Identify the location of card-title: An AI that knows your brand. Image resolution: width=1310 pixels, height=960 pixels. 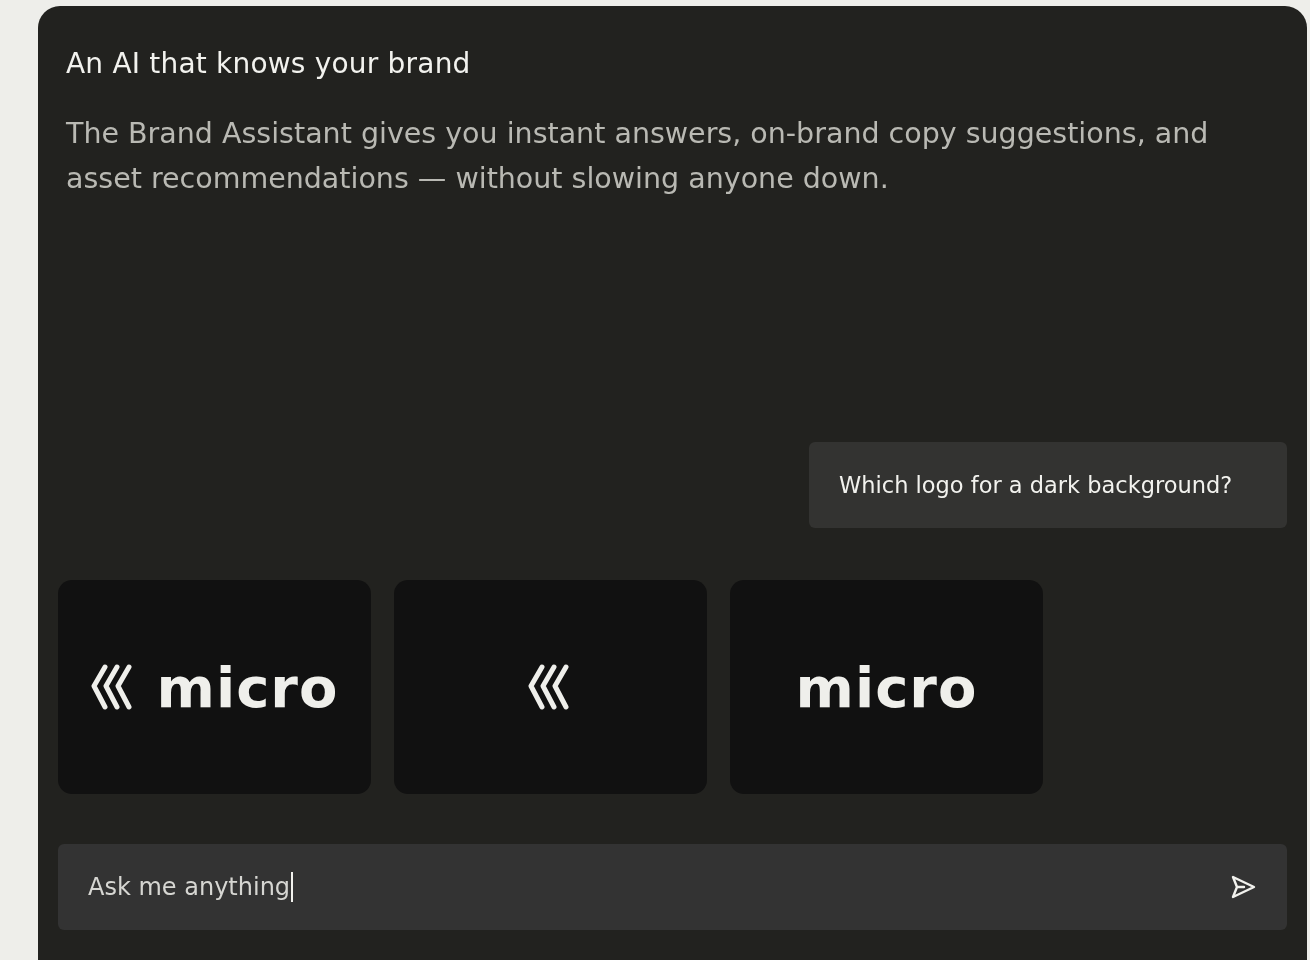
(268, 64).